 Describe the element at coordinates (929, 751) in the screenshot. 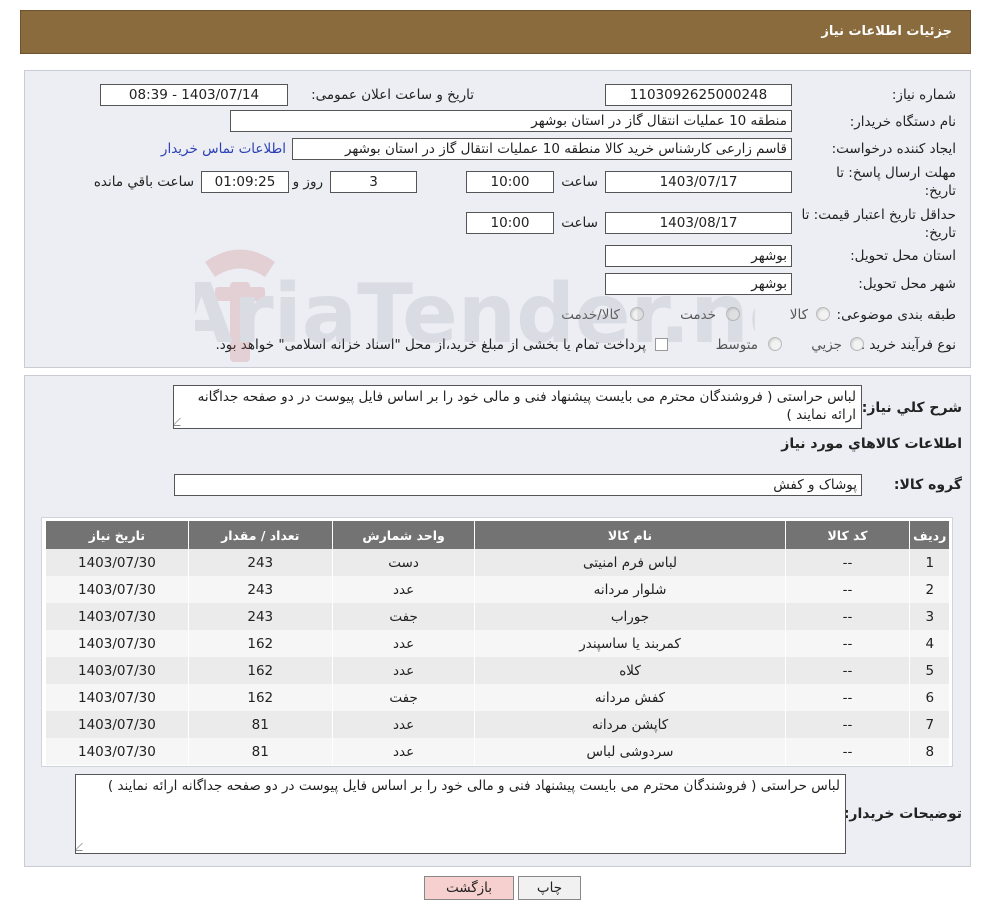

I see `cell-row-number: 8` at that location.